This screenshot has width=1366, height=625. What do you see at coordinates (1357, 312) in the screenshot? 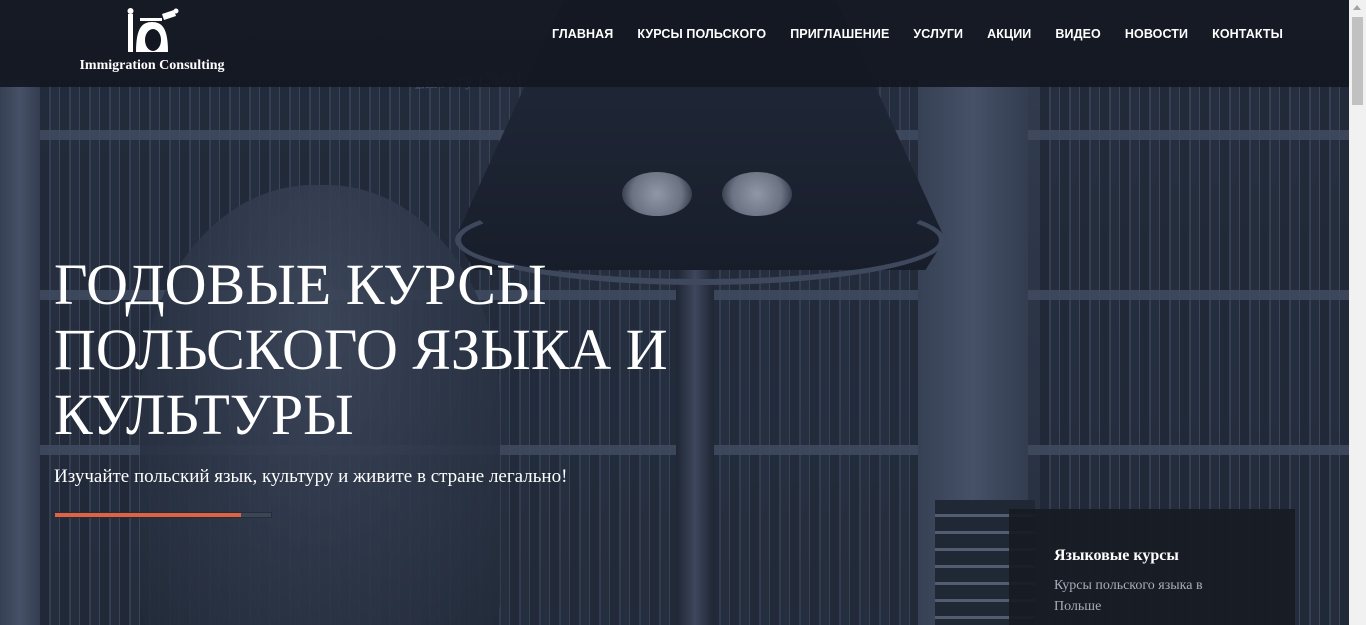
I see `page-scrollbar` at bounding box center [1357, 312].